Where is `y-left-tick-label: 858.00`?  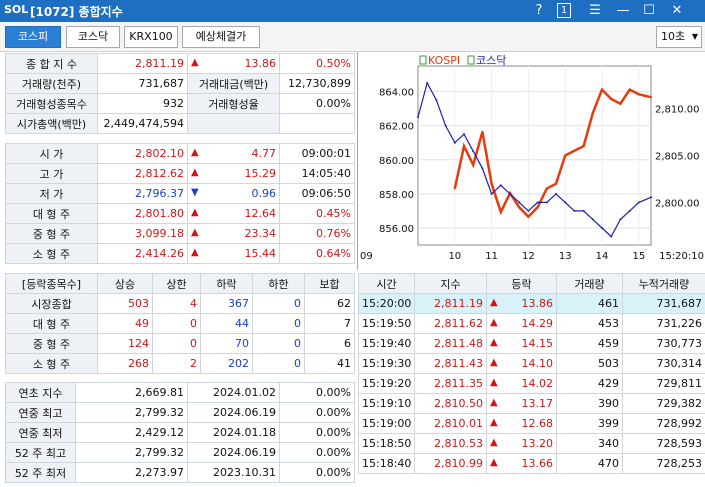
y-left-tick-label: 858.00 is located at coordinates (396, 195).